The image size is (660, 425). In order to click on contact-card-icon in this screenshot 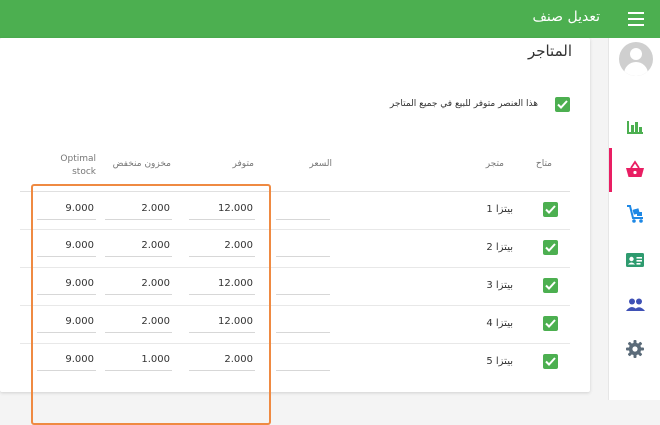, I will do `click(635, 260)`.